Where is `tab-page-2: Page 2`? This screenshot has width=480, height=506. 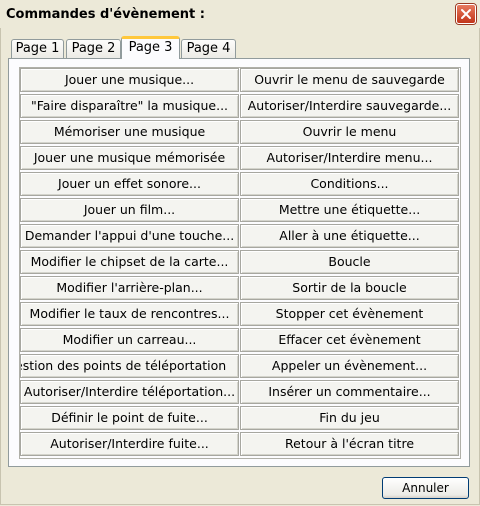
tab-page-2: Page 2 is located at coordinates (93, 48).